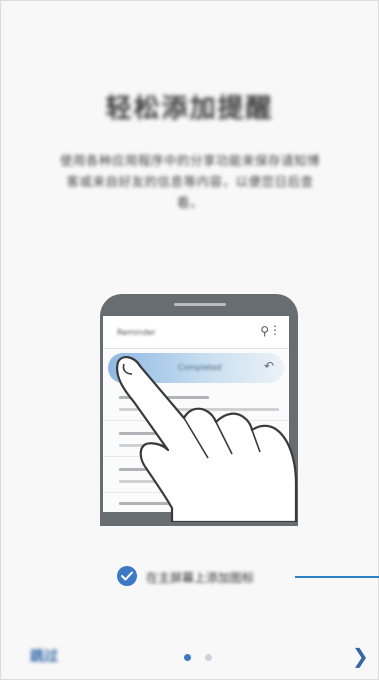  Describe the element at coordinates (196, 332) in the screenshot. I see `illustration-app-bar: Reminder ⚲ ⋮` at that location.